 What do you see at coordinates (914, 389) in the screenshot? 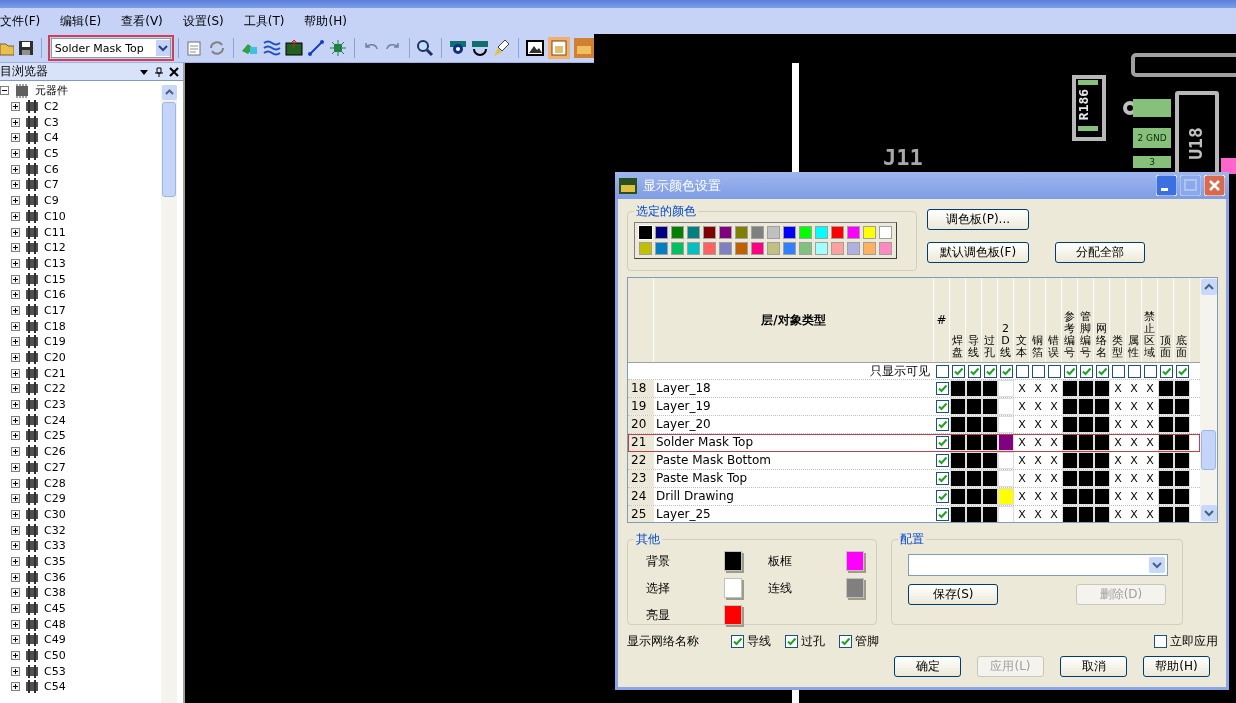
I see `table-row: 18 Layer_18 X X X X X X` at bounding box center [914, 389].